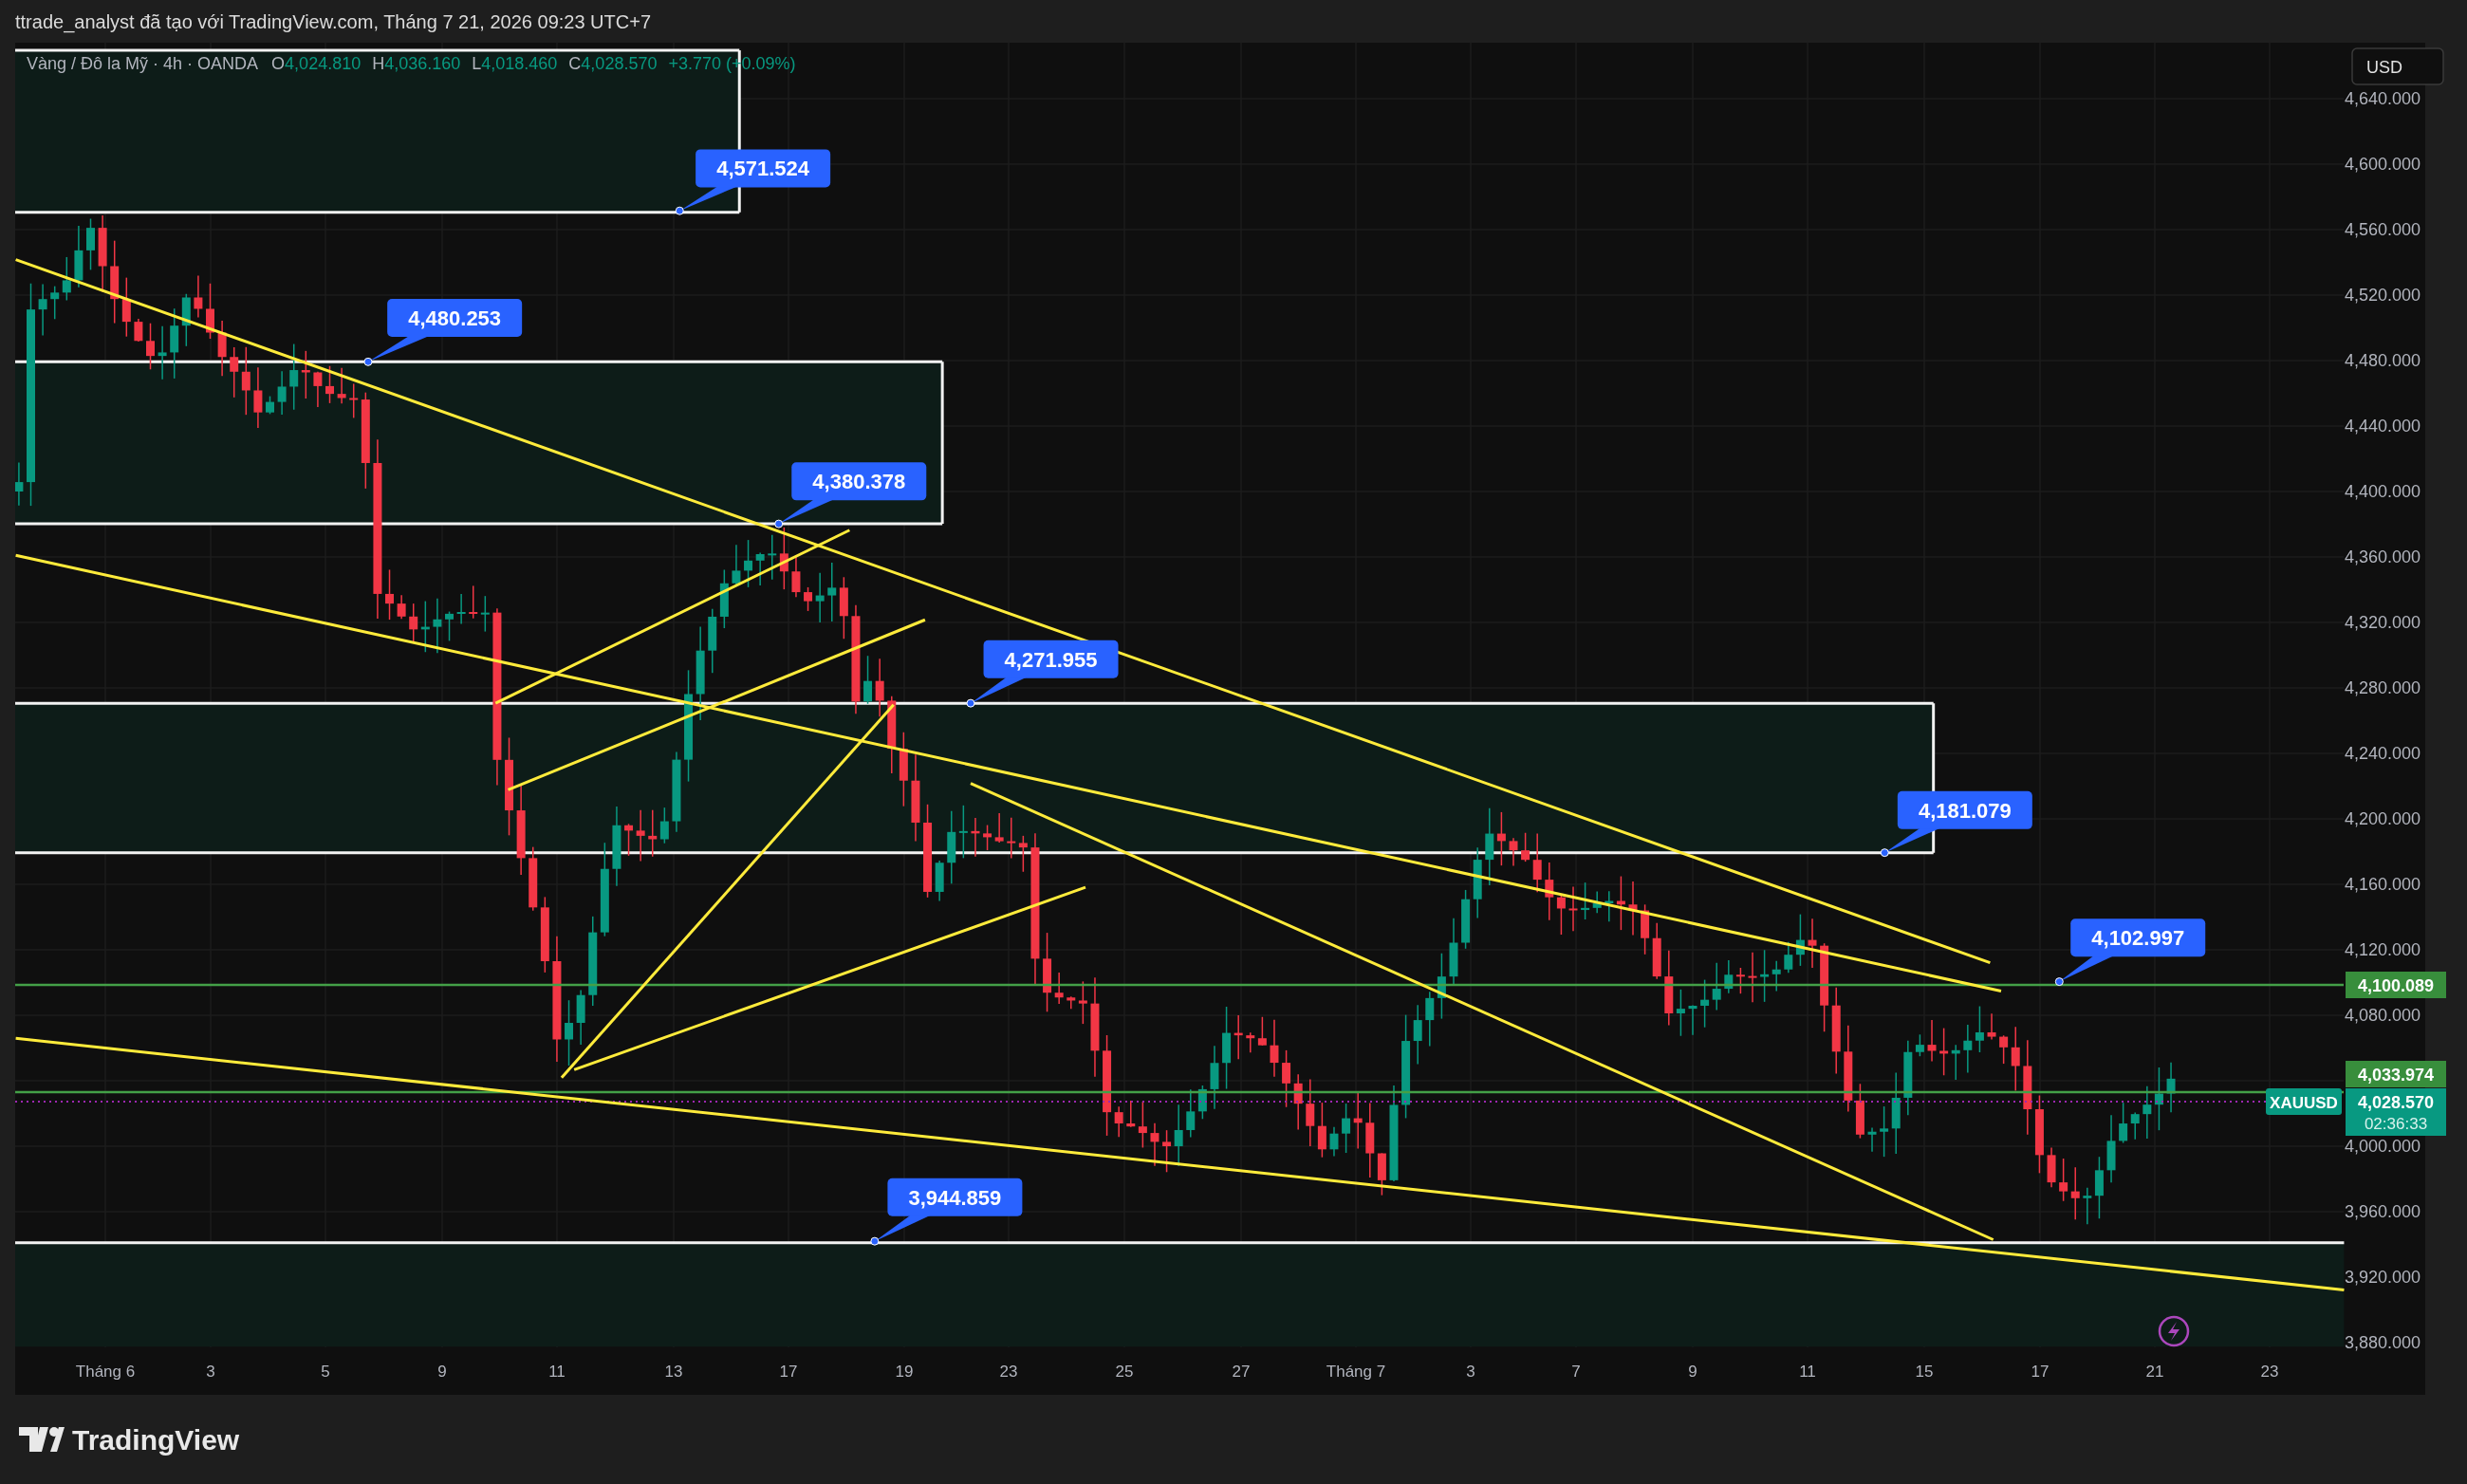 The image size is (2467, 1484). I want to click on ohlc-value: L4,018.460, so click(515, 63).